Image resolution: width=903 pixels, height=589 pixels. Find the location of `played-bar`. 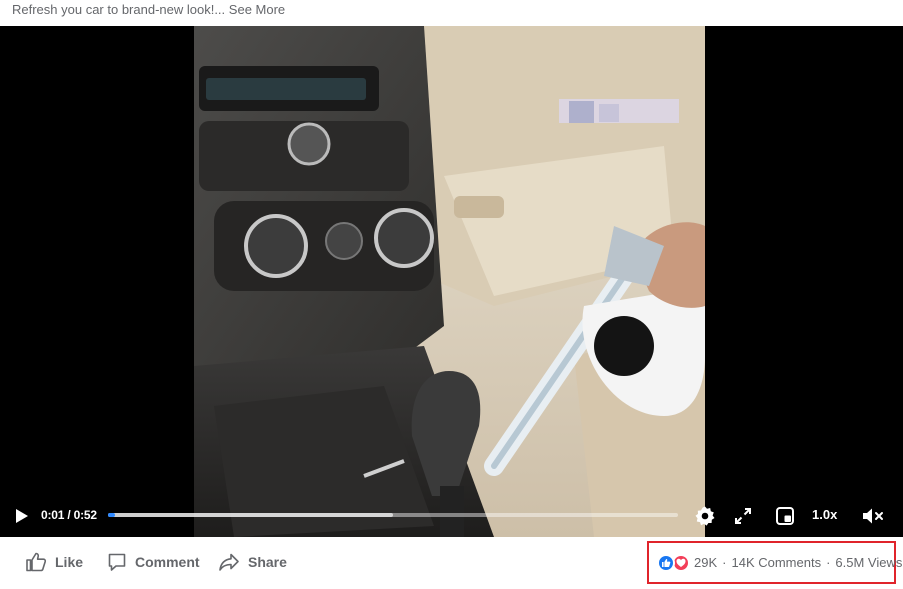

played-bar is located at coordinates (111, 515).